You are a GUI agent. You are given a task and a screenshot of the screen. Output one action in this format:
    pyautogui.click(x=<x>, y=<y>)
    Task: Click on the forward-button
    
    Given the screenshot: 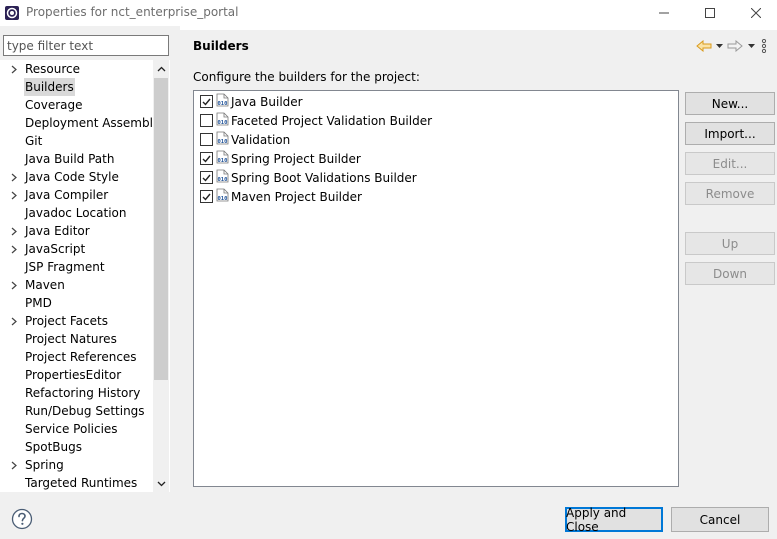 What is the action you would take?
    pyautogui.click(x=735, y=46)
    